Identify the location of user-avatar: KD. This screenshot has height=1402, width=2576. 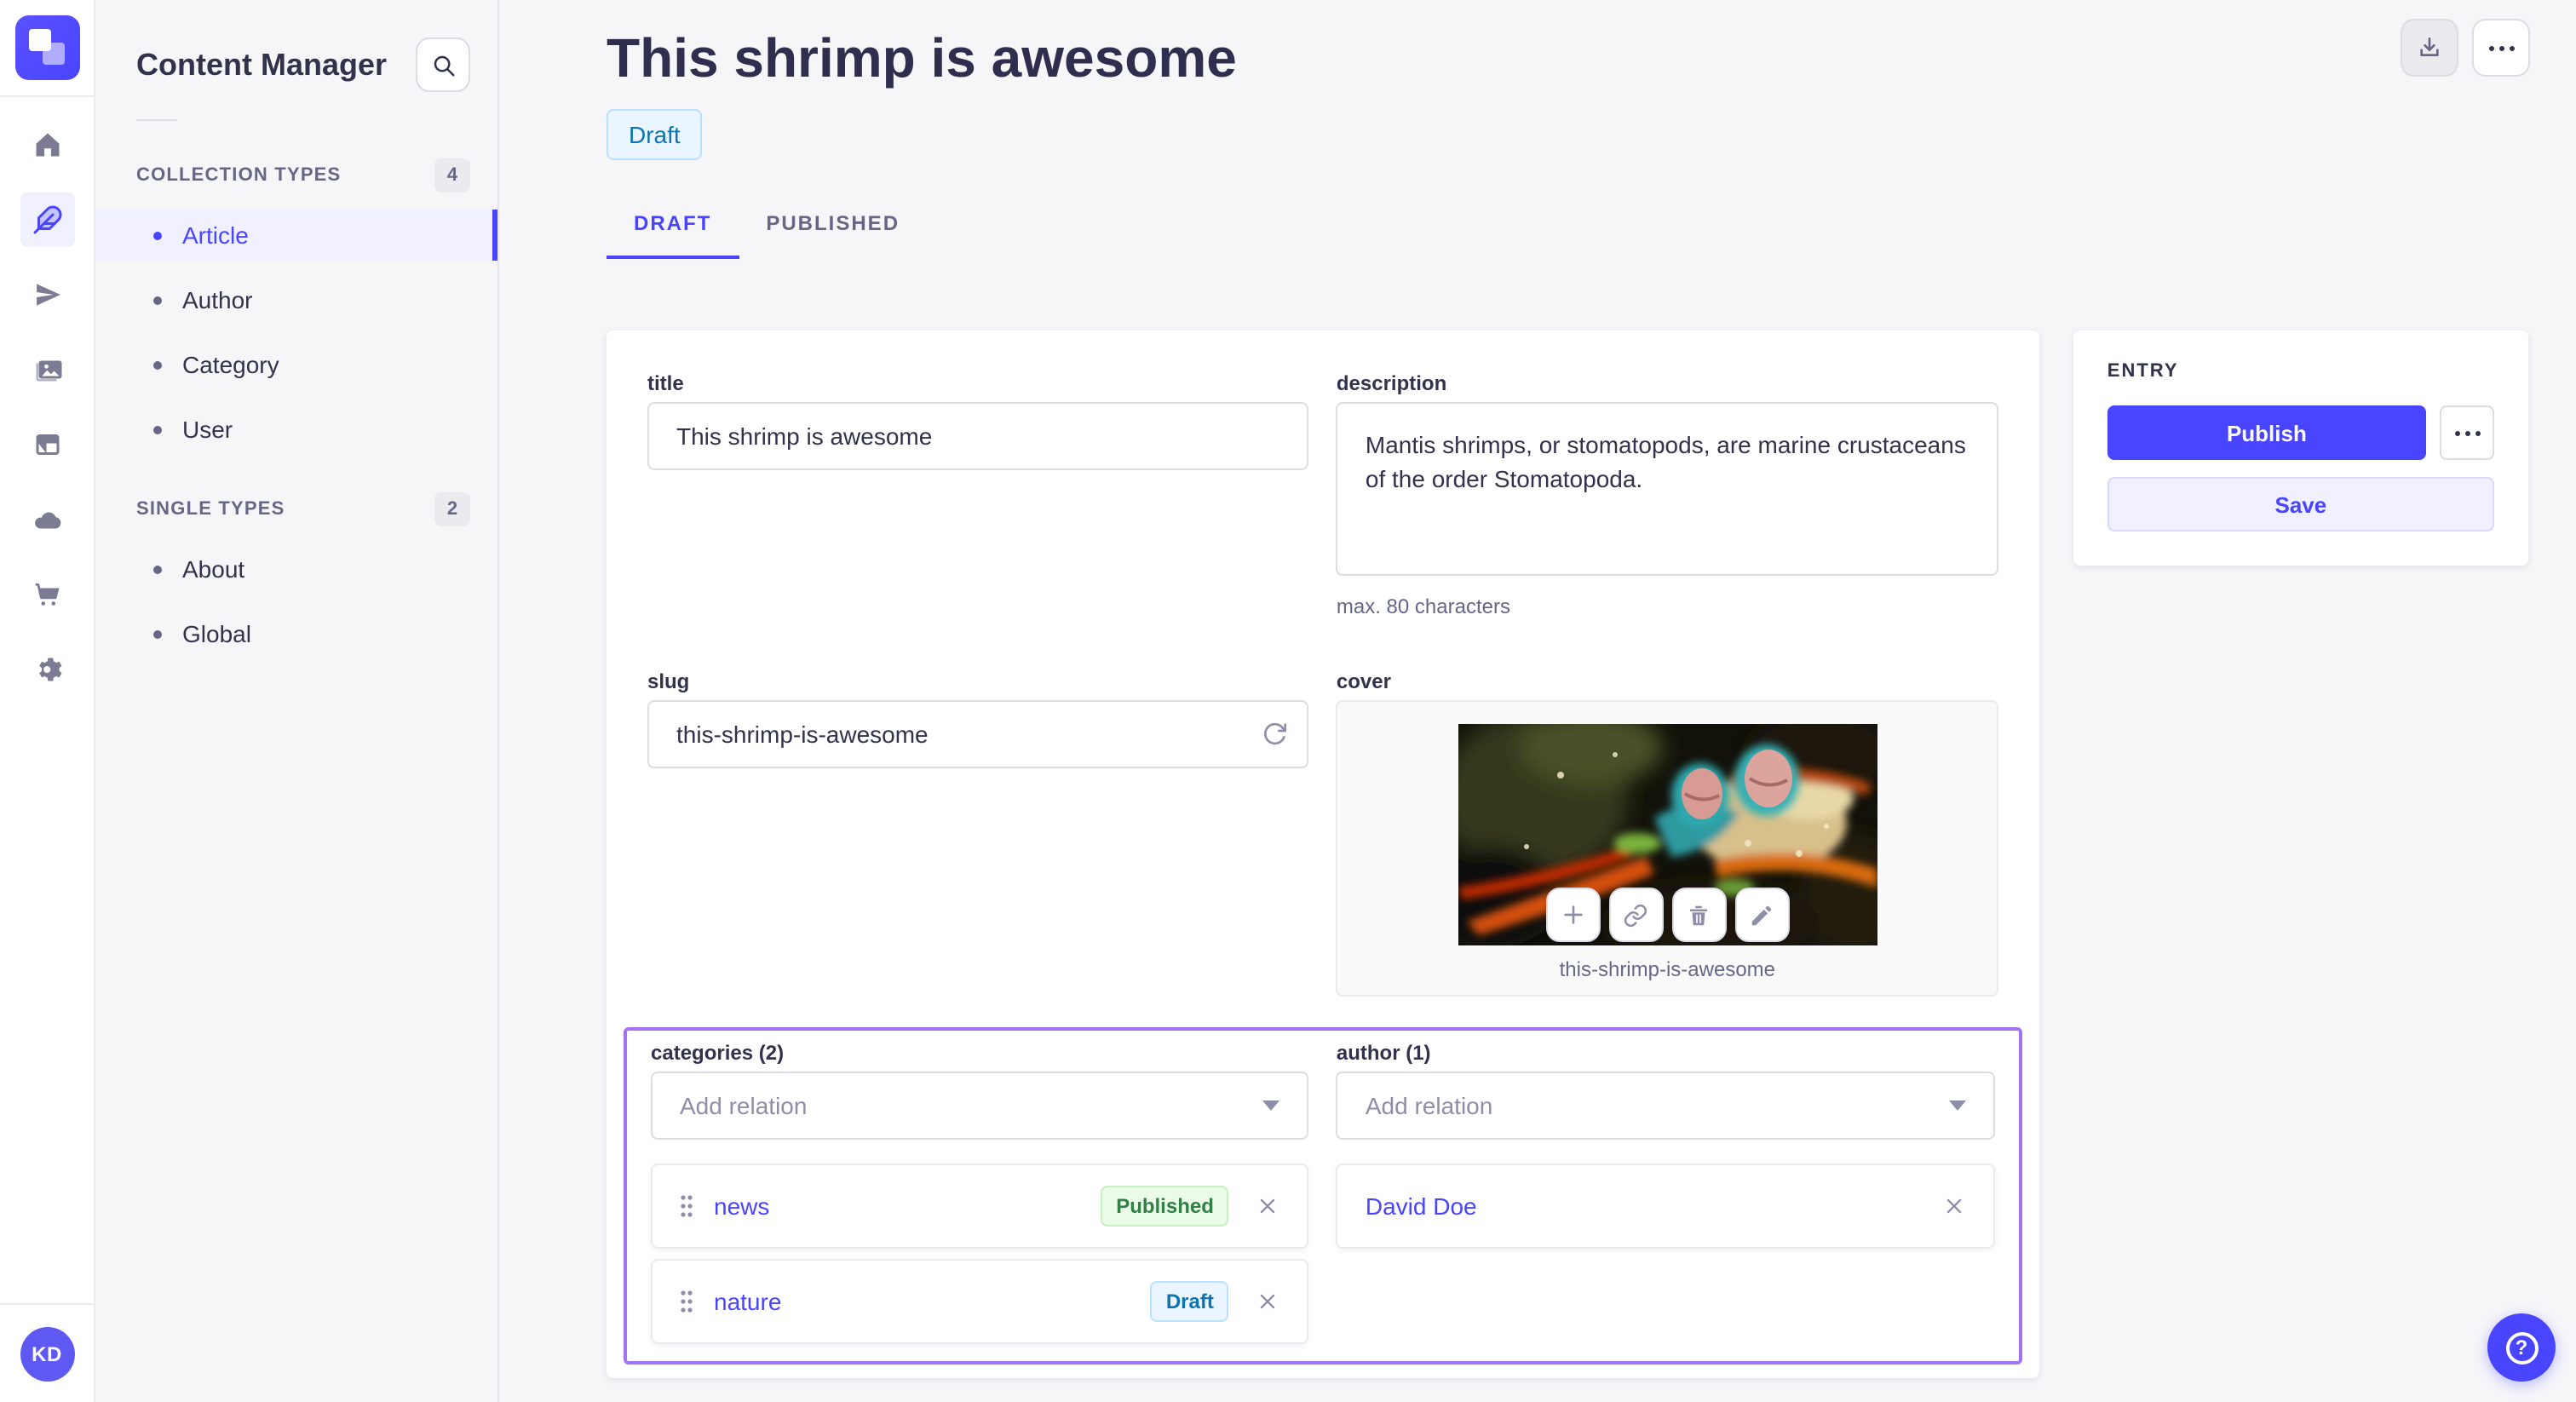
(47, 1353).